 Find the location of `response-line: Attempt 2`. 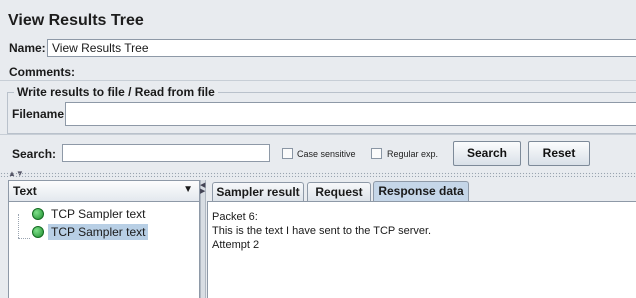

response-line: Attempt 2 is located at coordinates (236, 245).